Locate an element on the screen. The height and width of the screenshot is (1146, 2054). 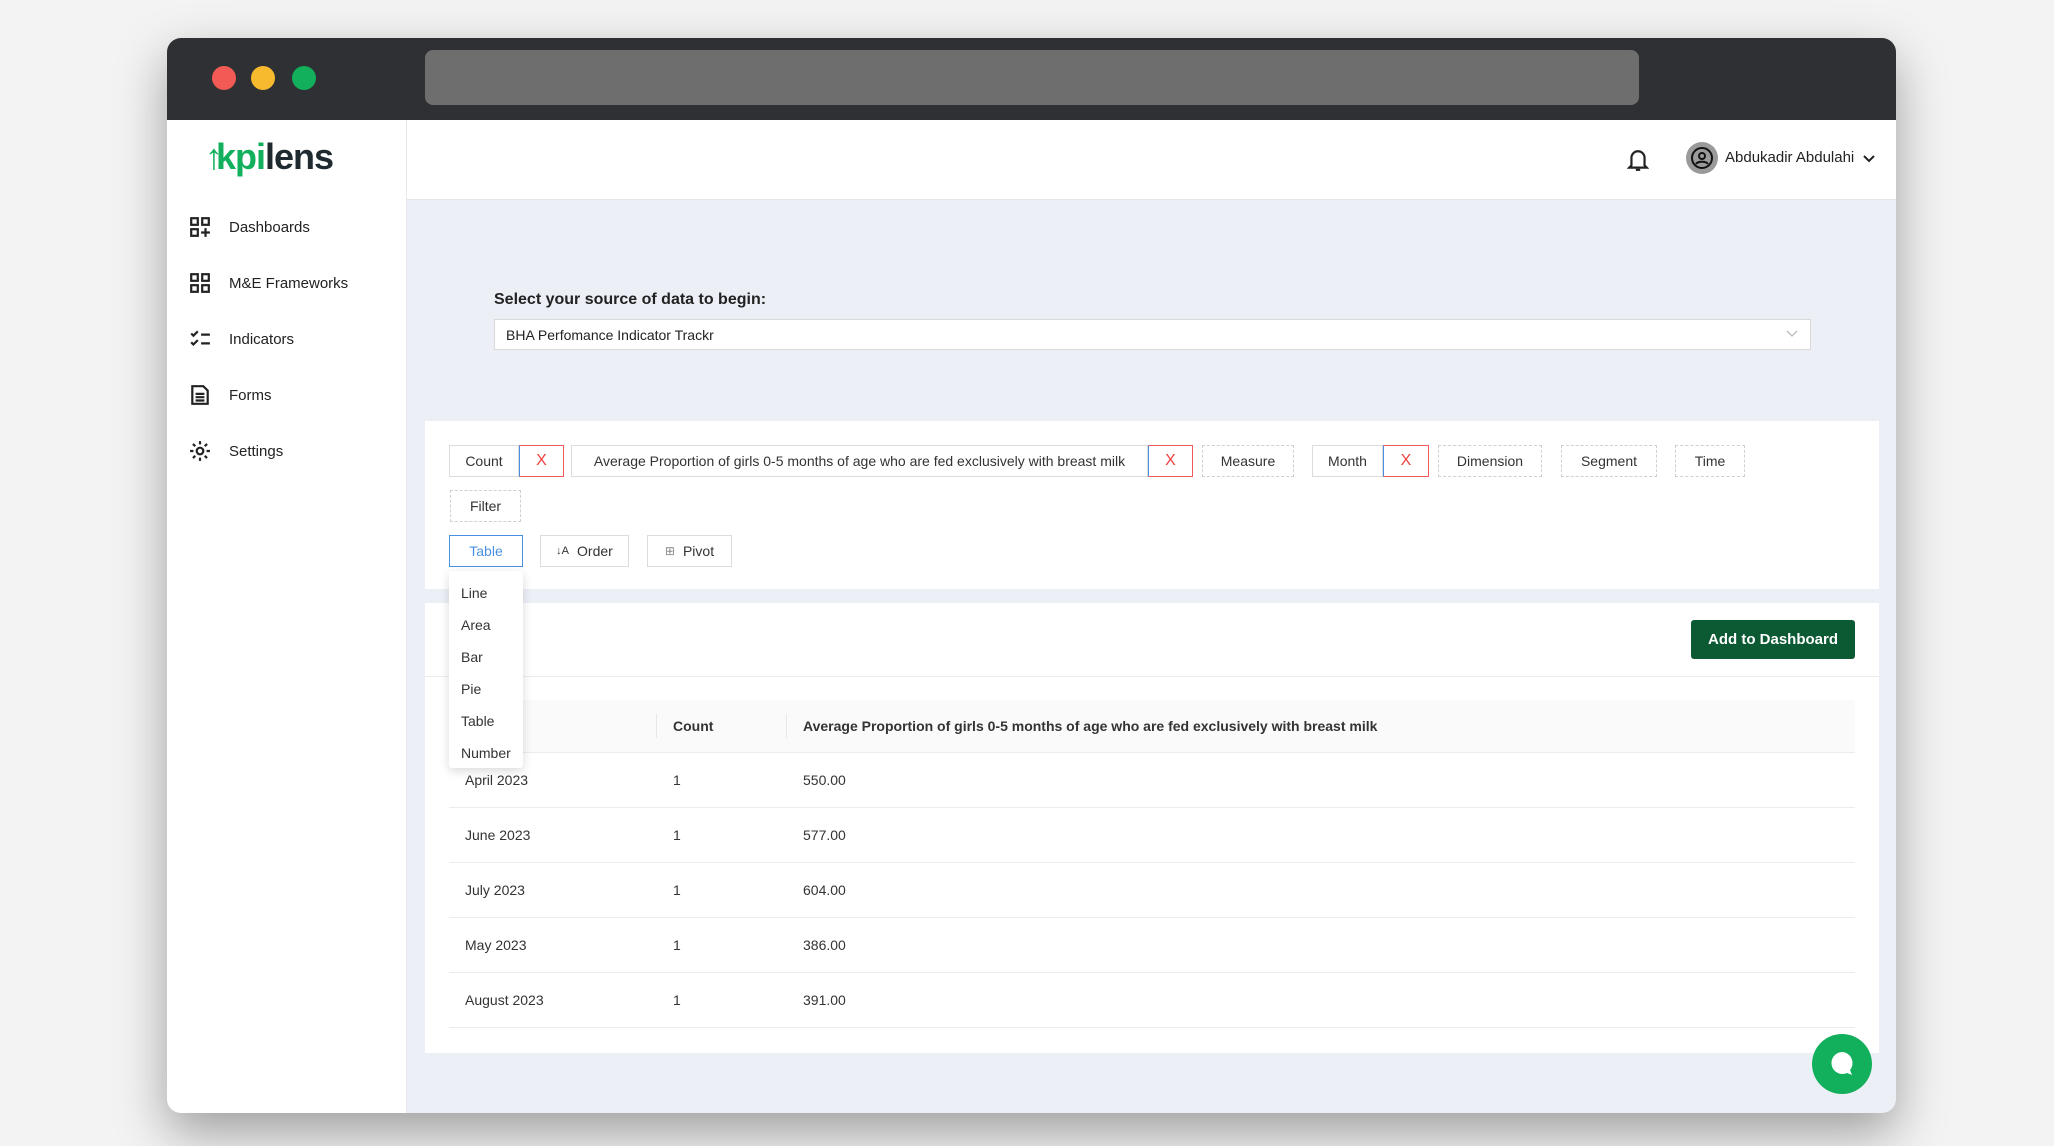
data-source-select: BHA Perfomance Indicator Trackr is located at coordinates (1152, 334).